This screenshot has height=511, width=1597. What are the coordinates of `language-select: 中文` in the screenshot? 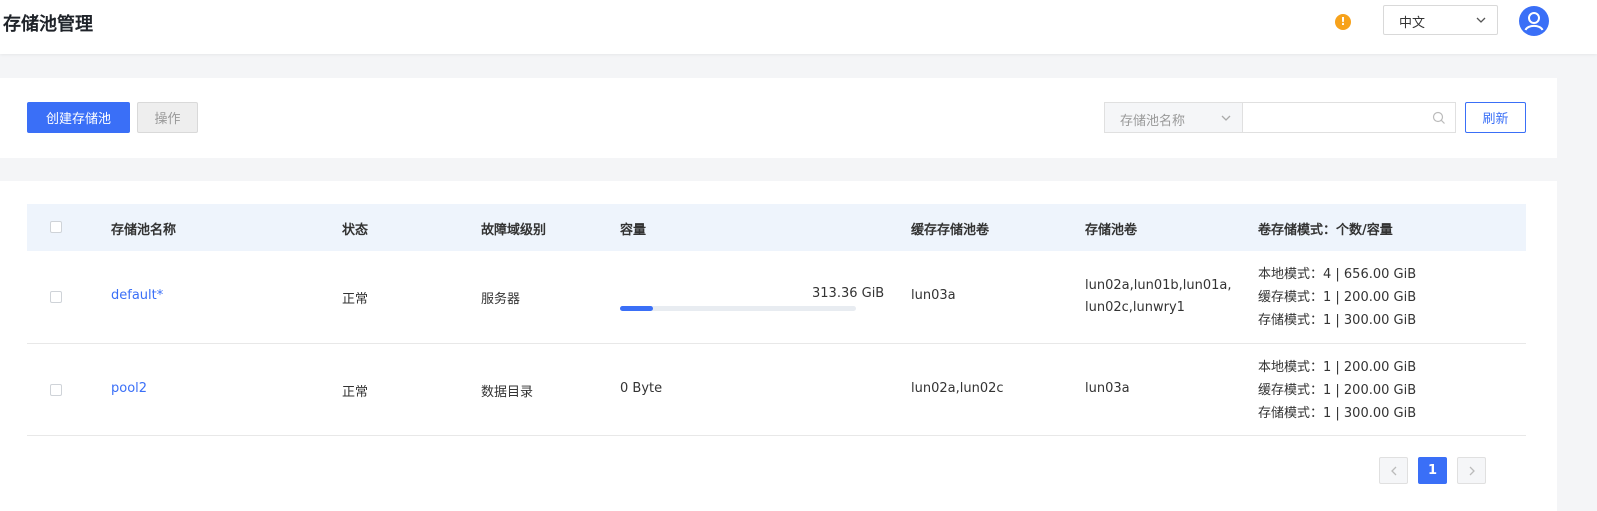 It's located at (1440, 20).